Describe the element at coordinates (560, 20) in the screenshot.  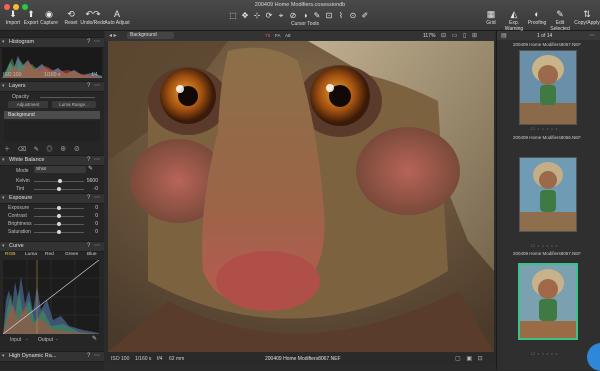
I see `edit-selected-button: ✎ Edit Selected` at that location.